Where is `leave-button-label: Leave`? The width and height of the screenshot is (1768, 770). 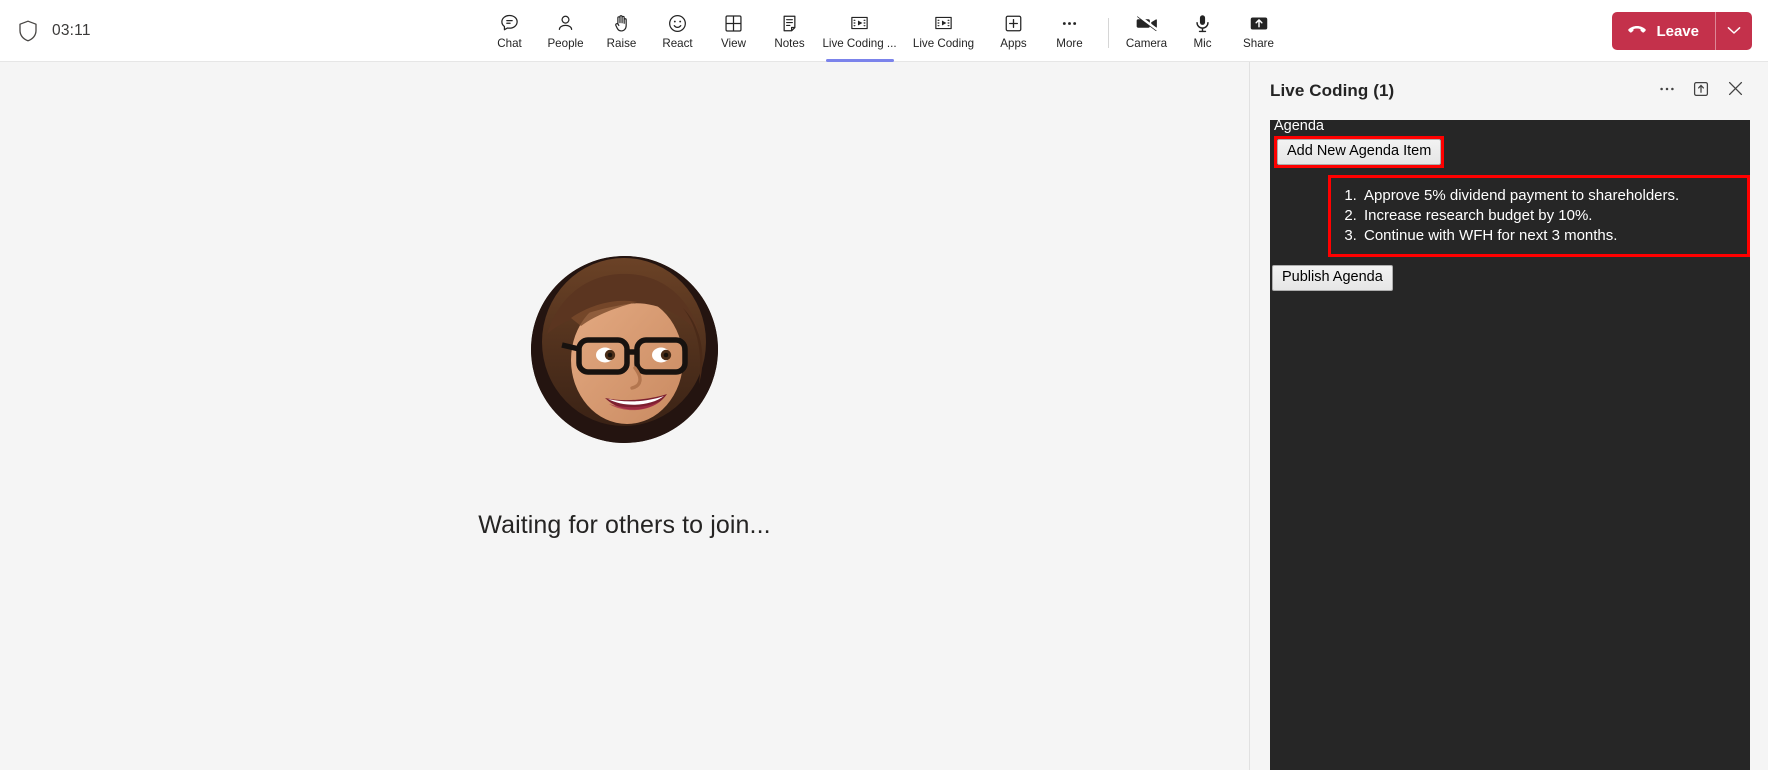
leave-button-label: Leave is located at coordinates (1677, 31).